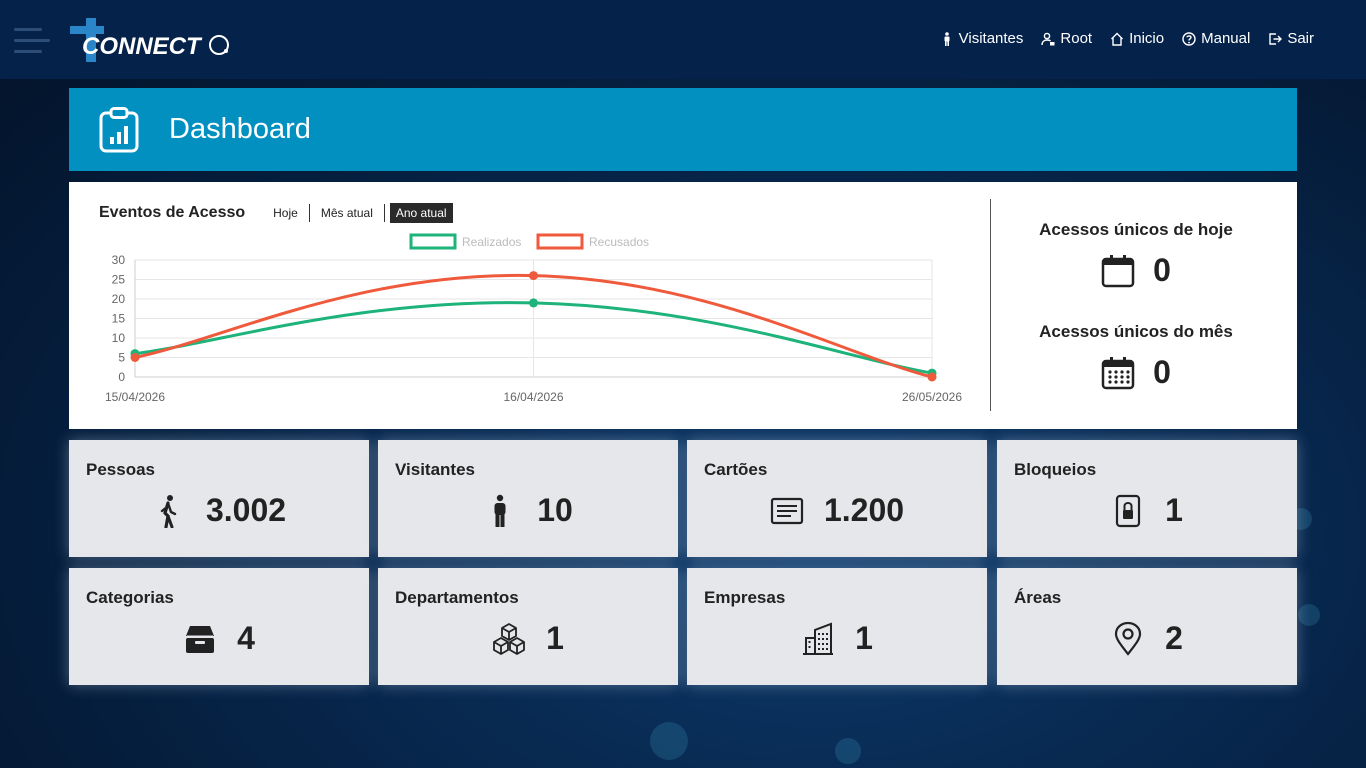 This screenshot has width=1366, height=768. What do you see at coordinates (121, 377) in the screenshot?
I see `y-tick-label: 0` at bounding box center [121, 377].